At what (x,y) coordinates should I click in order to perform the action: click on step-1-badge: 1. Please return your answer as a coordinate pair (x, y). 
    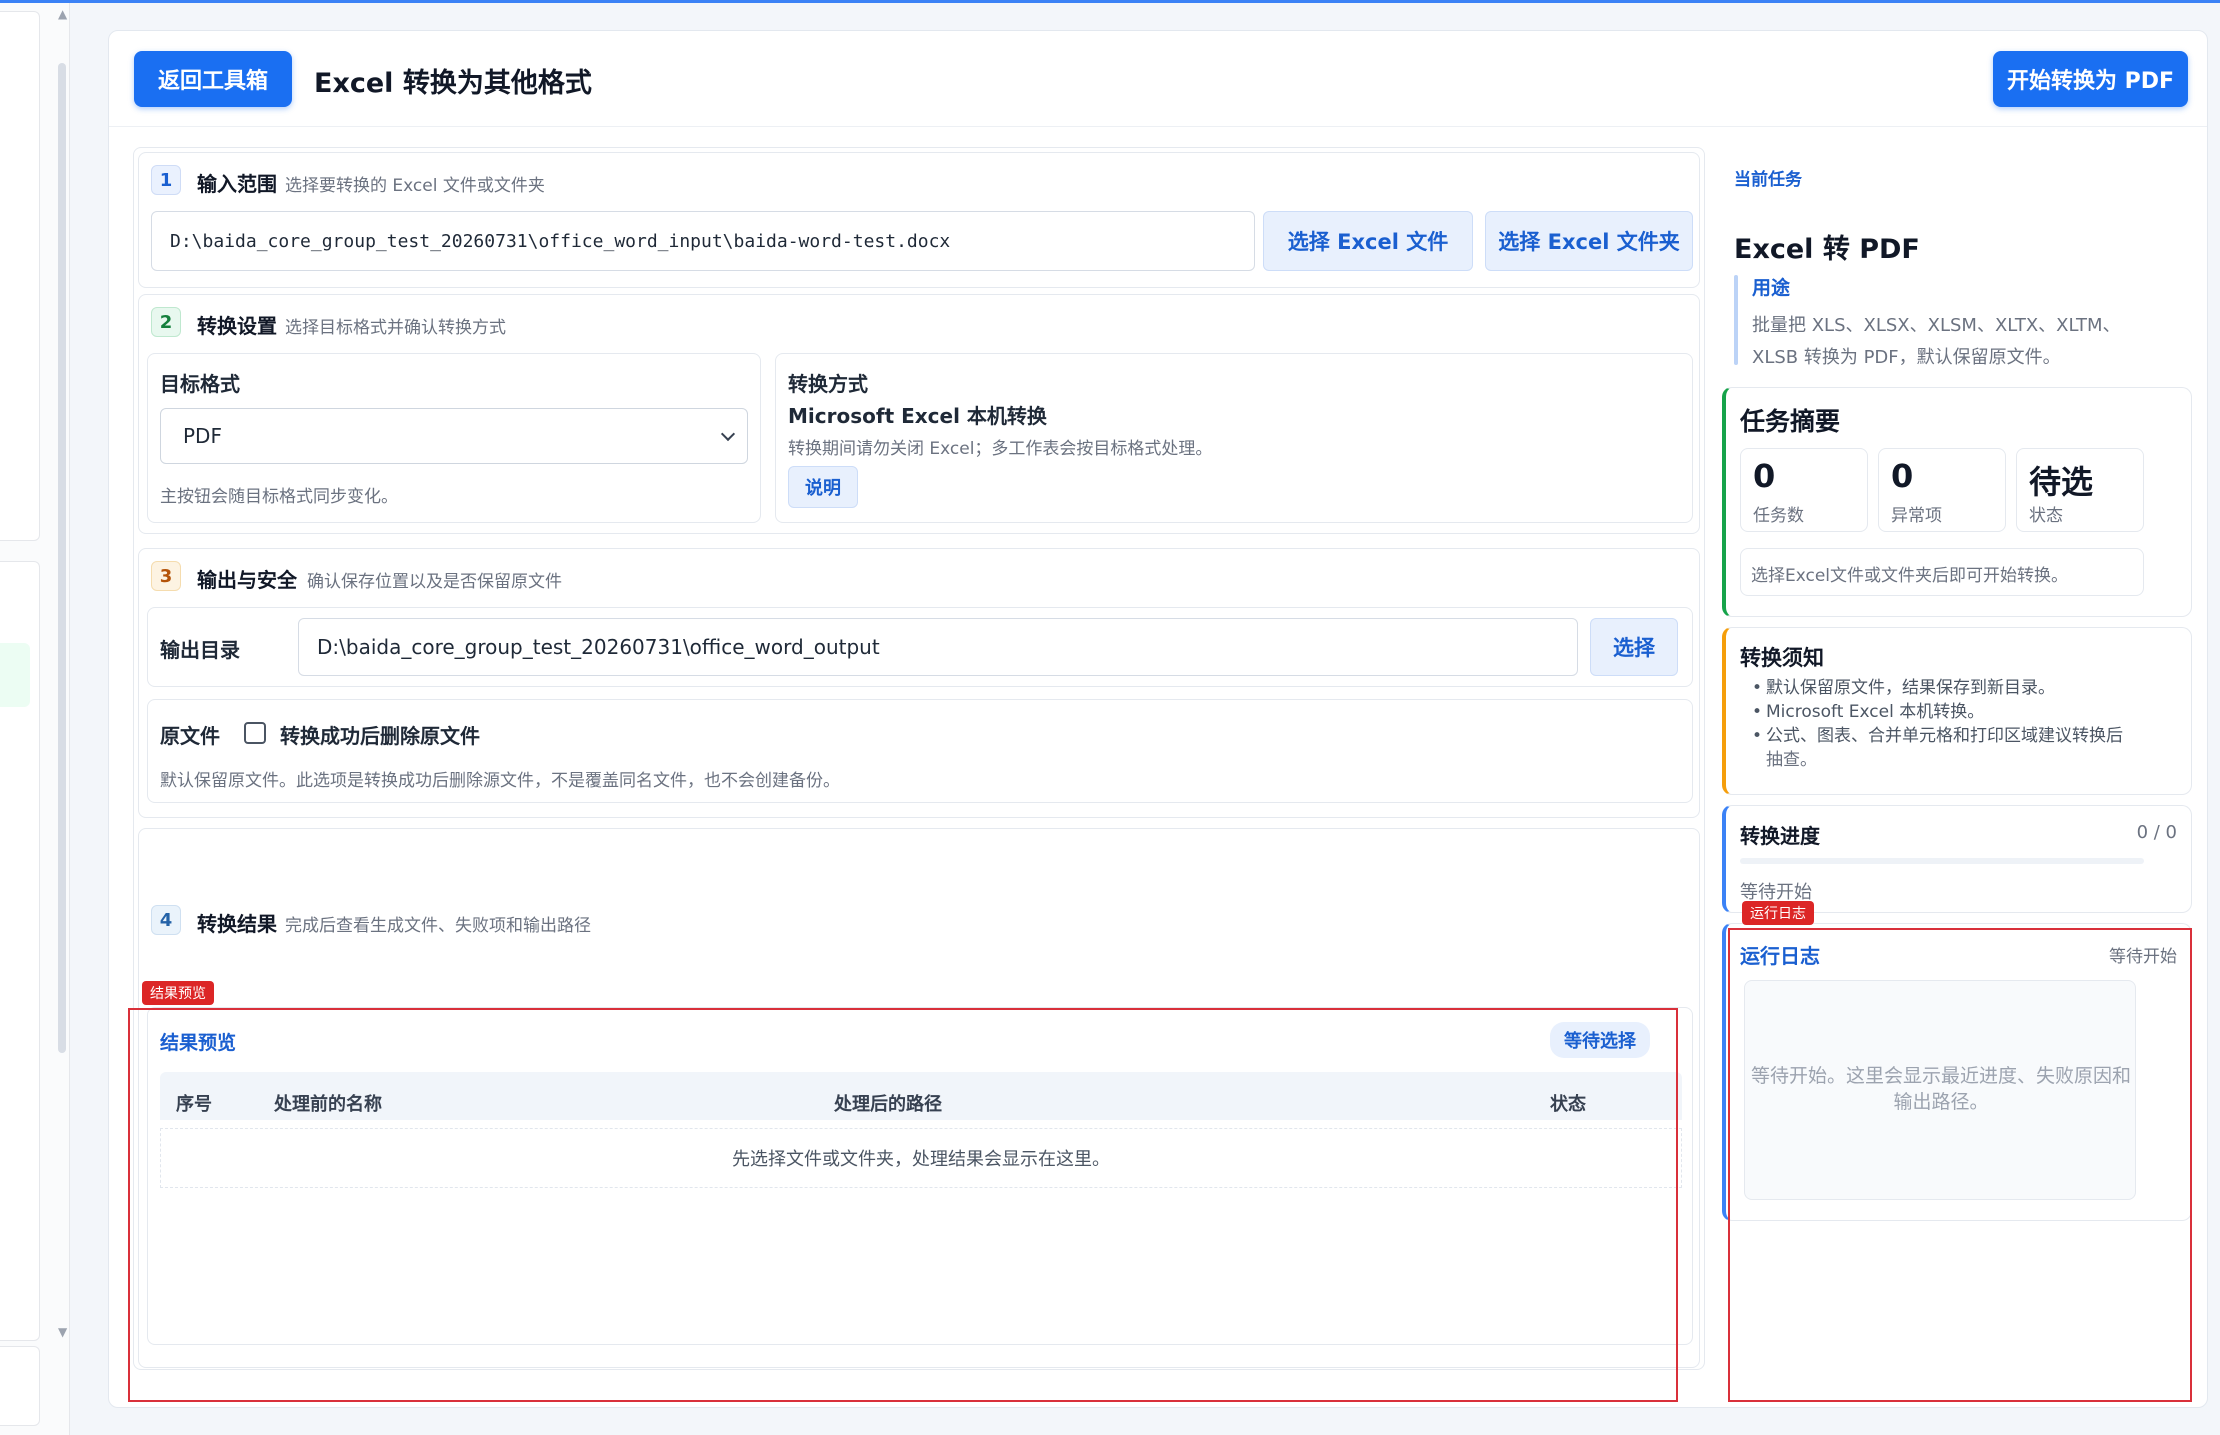
    Looking at the image, I should click on (166, 180).